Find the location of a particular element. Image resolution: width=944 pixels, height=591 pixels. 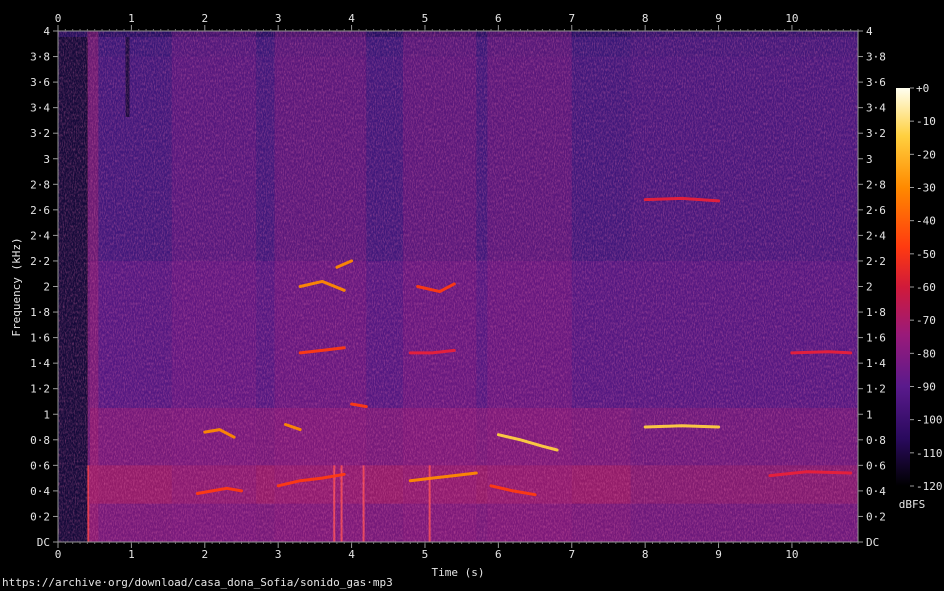

colorbar is located at coordinates (903, 287).